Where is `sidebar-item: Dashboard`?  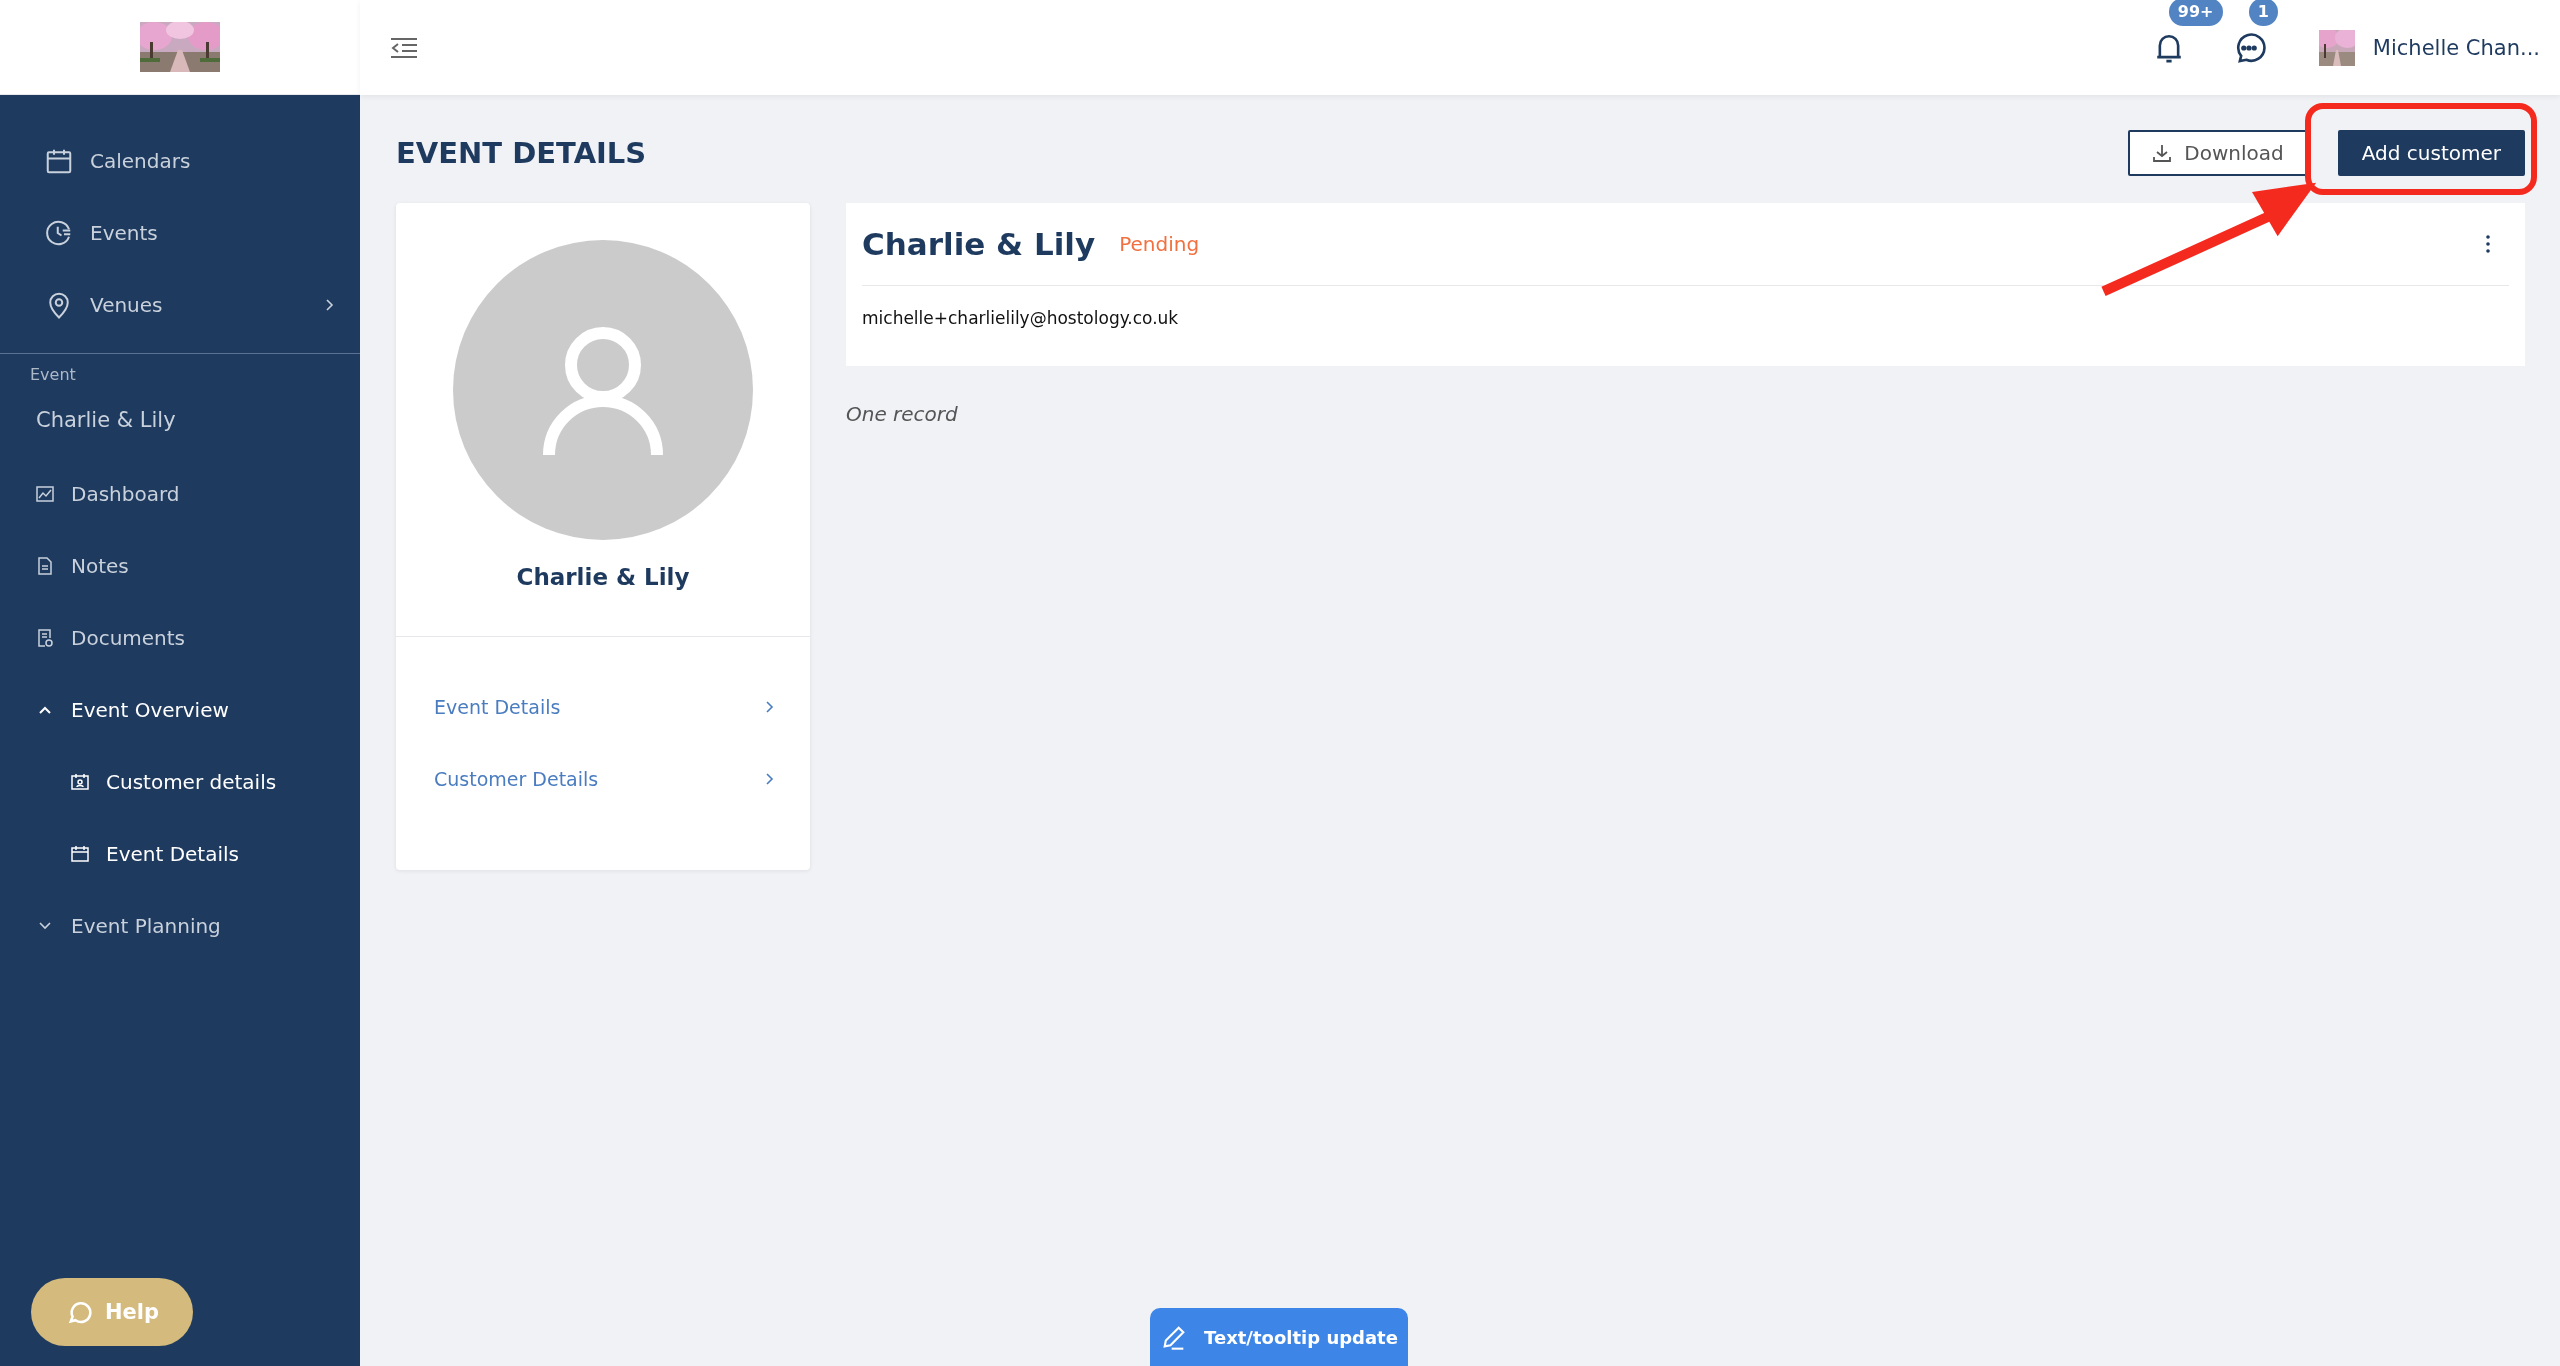
sidebar-item: Dashboard is located at coordinates (180, 494).